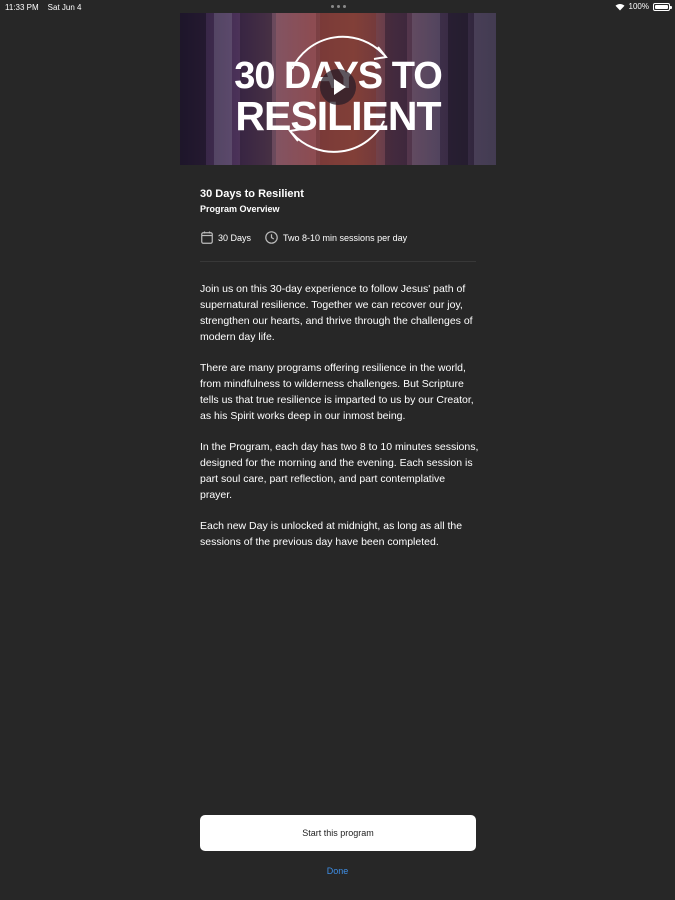 Image resolution: width=675 pixels, height=900 pixels. Describe the element at coordinates (338, 261) in the screenshot. I see `divider` at that location.